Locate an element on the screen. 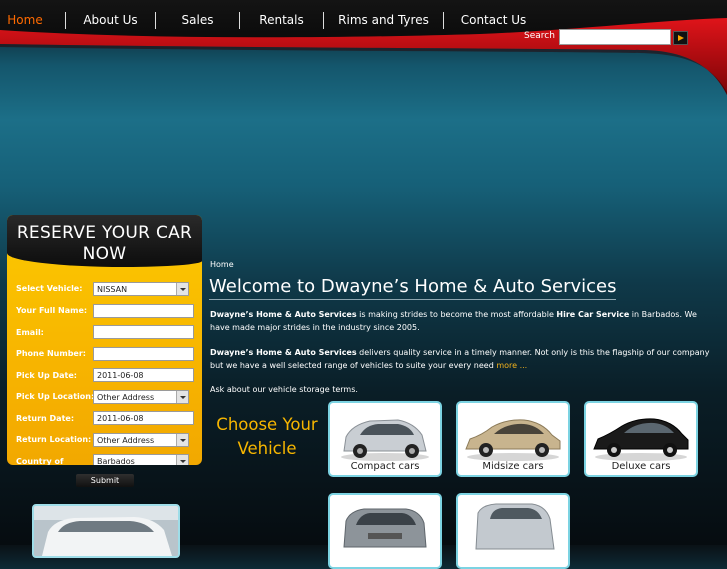 The image size is (727, 569). search-submit-button is located at coordinates (680, 38).